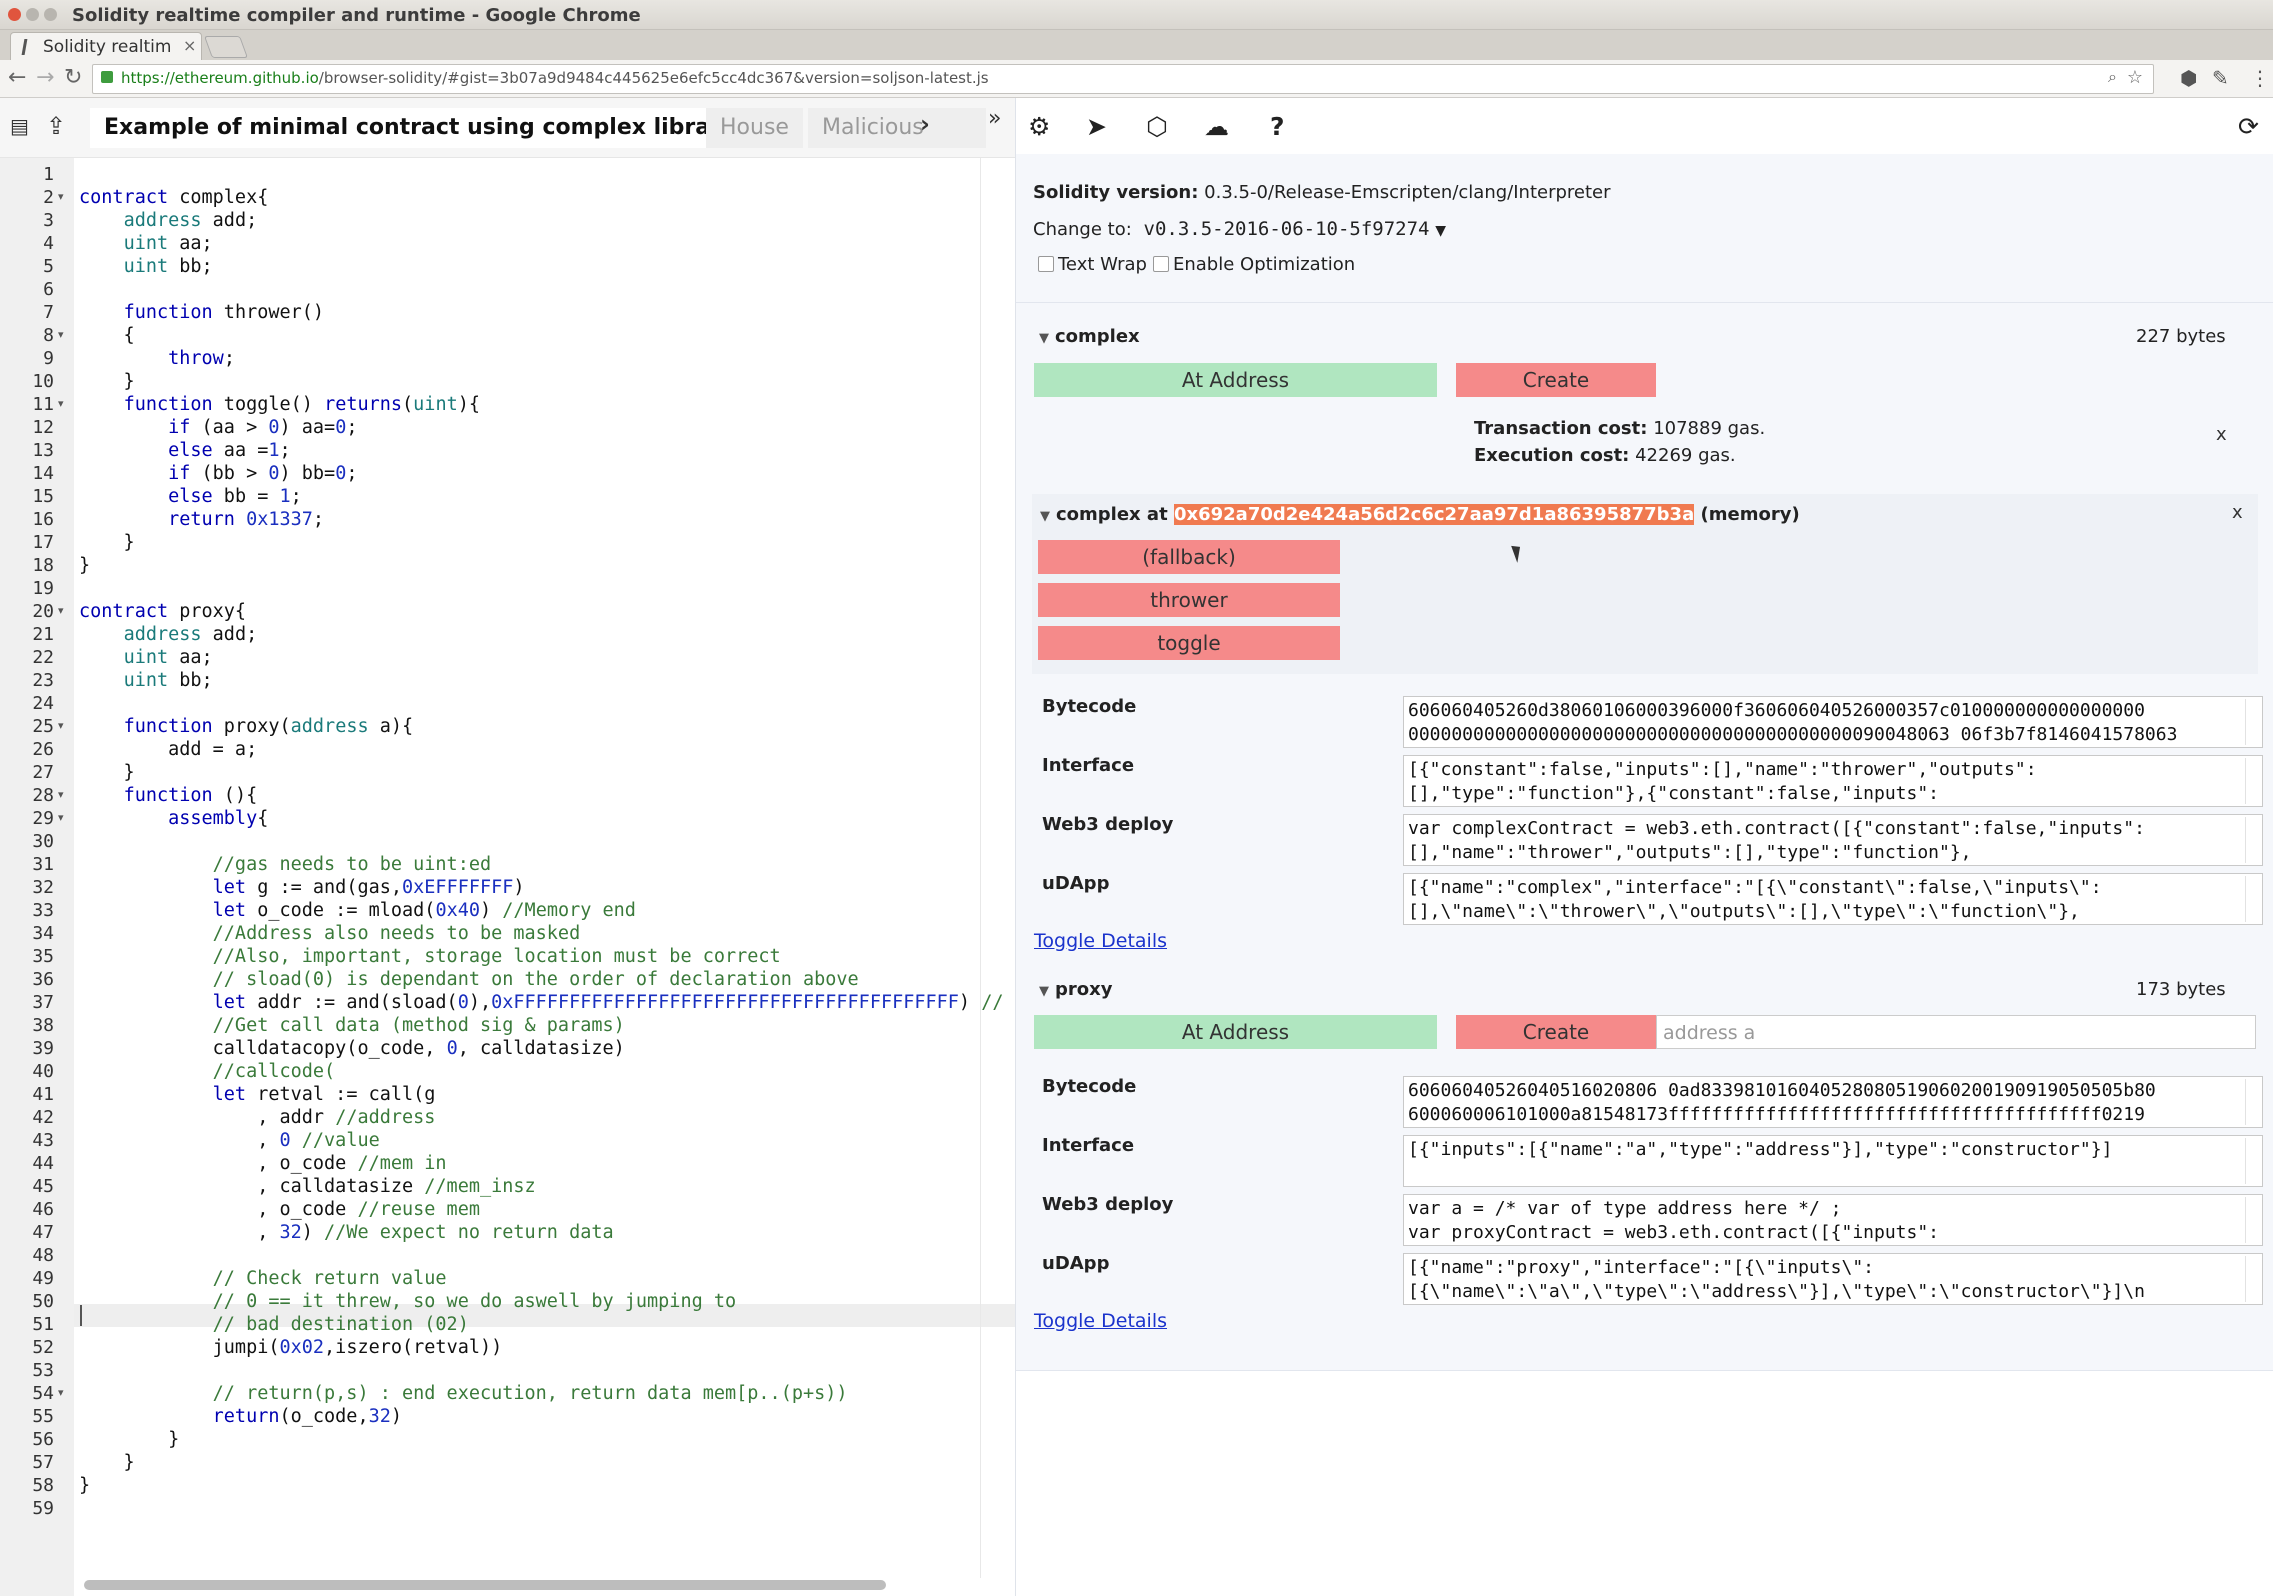 This screenshot has height=1596, width=2273. Describe the element at coordinates (1956, 1032) in the screenshot. I see `address-input: address a` at that location.